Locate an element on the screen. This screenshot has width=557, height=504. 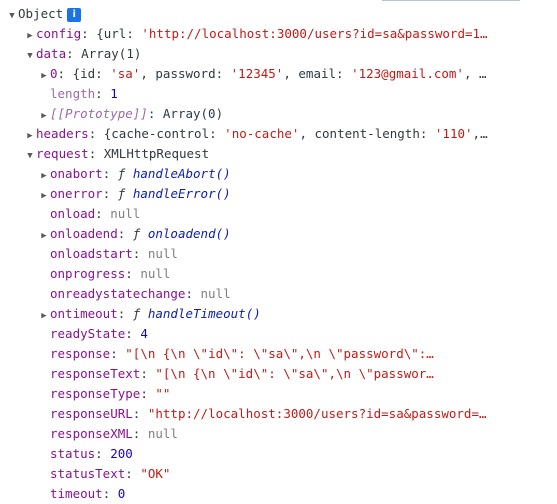
content-length-label: , content-length: is located at coordinates (367, 133).